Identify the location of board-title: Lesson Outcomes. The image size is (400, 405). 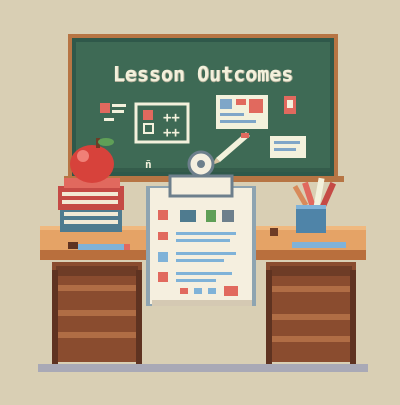
(203, 74).